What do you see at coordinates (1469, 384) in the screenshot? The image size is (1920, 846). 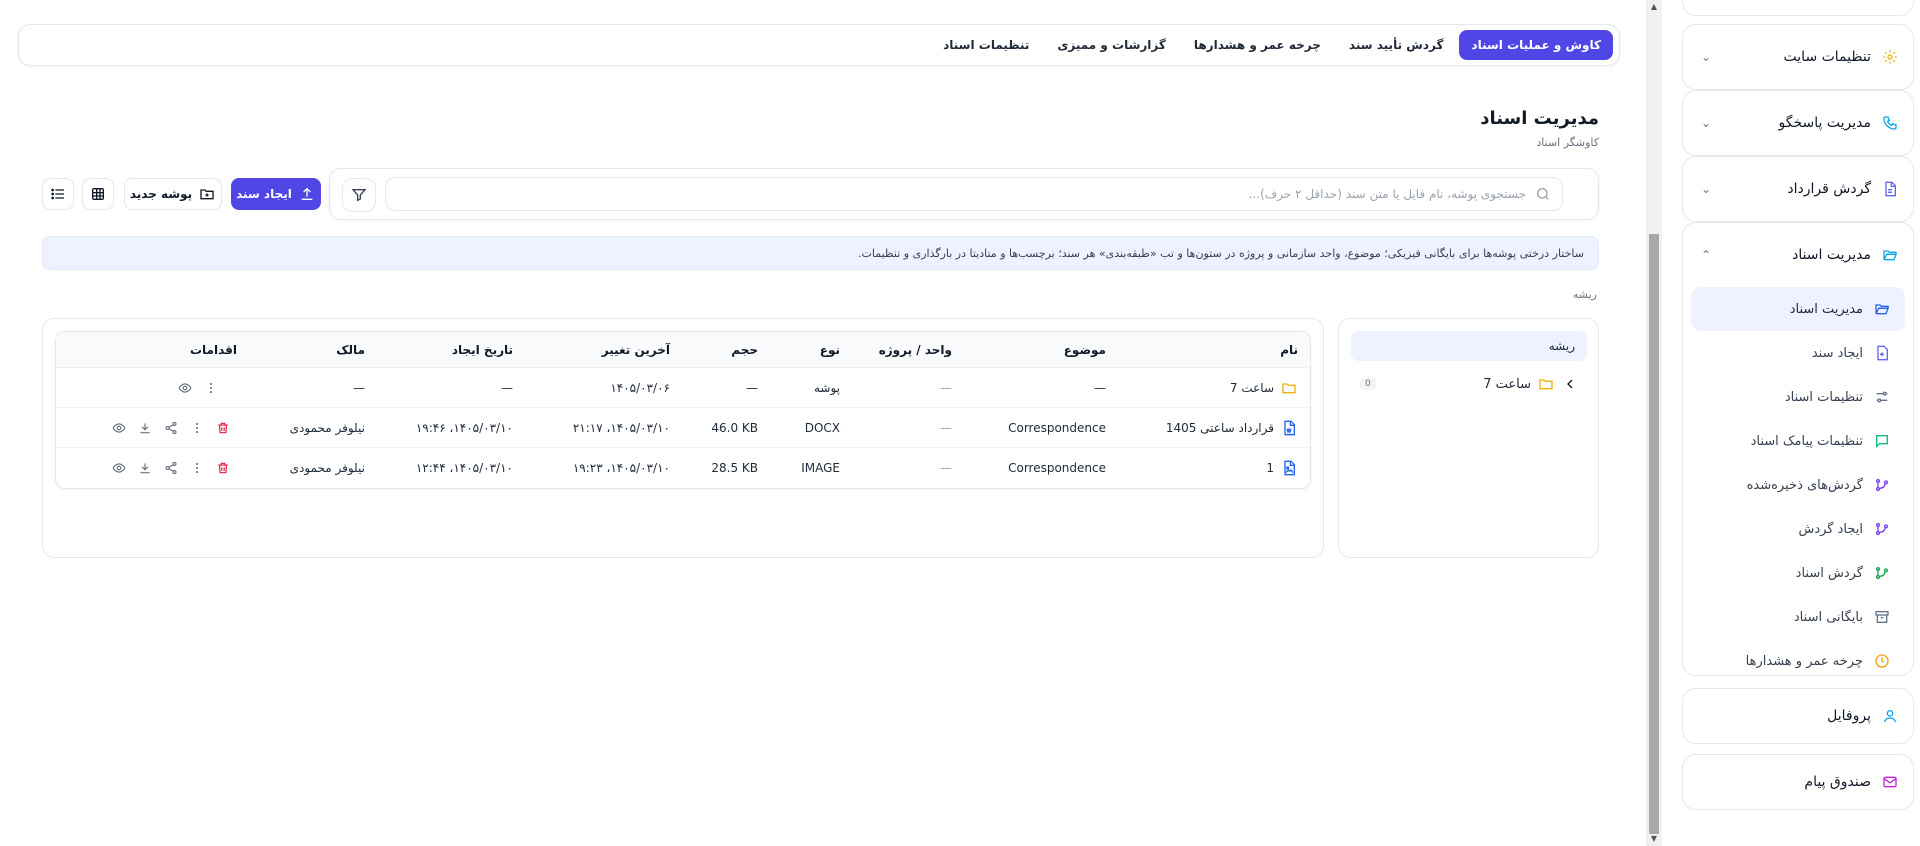 I see `tree-item: ساعت 7 0` at bounding box center [1469, 384].